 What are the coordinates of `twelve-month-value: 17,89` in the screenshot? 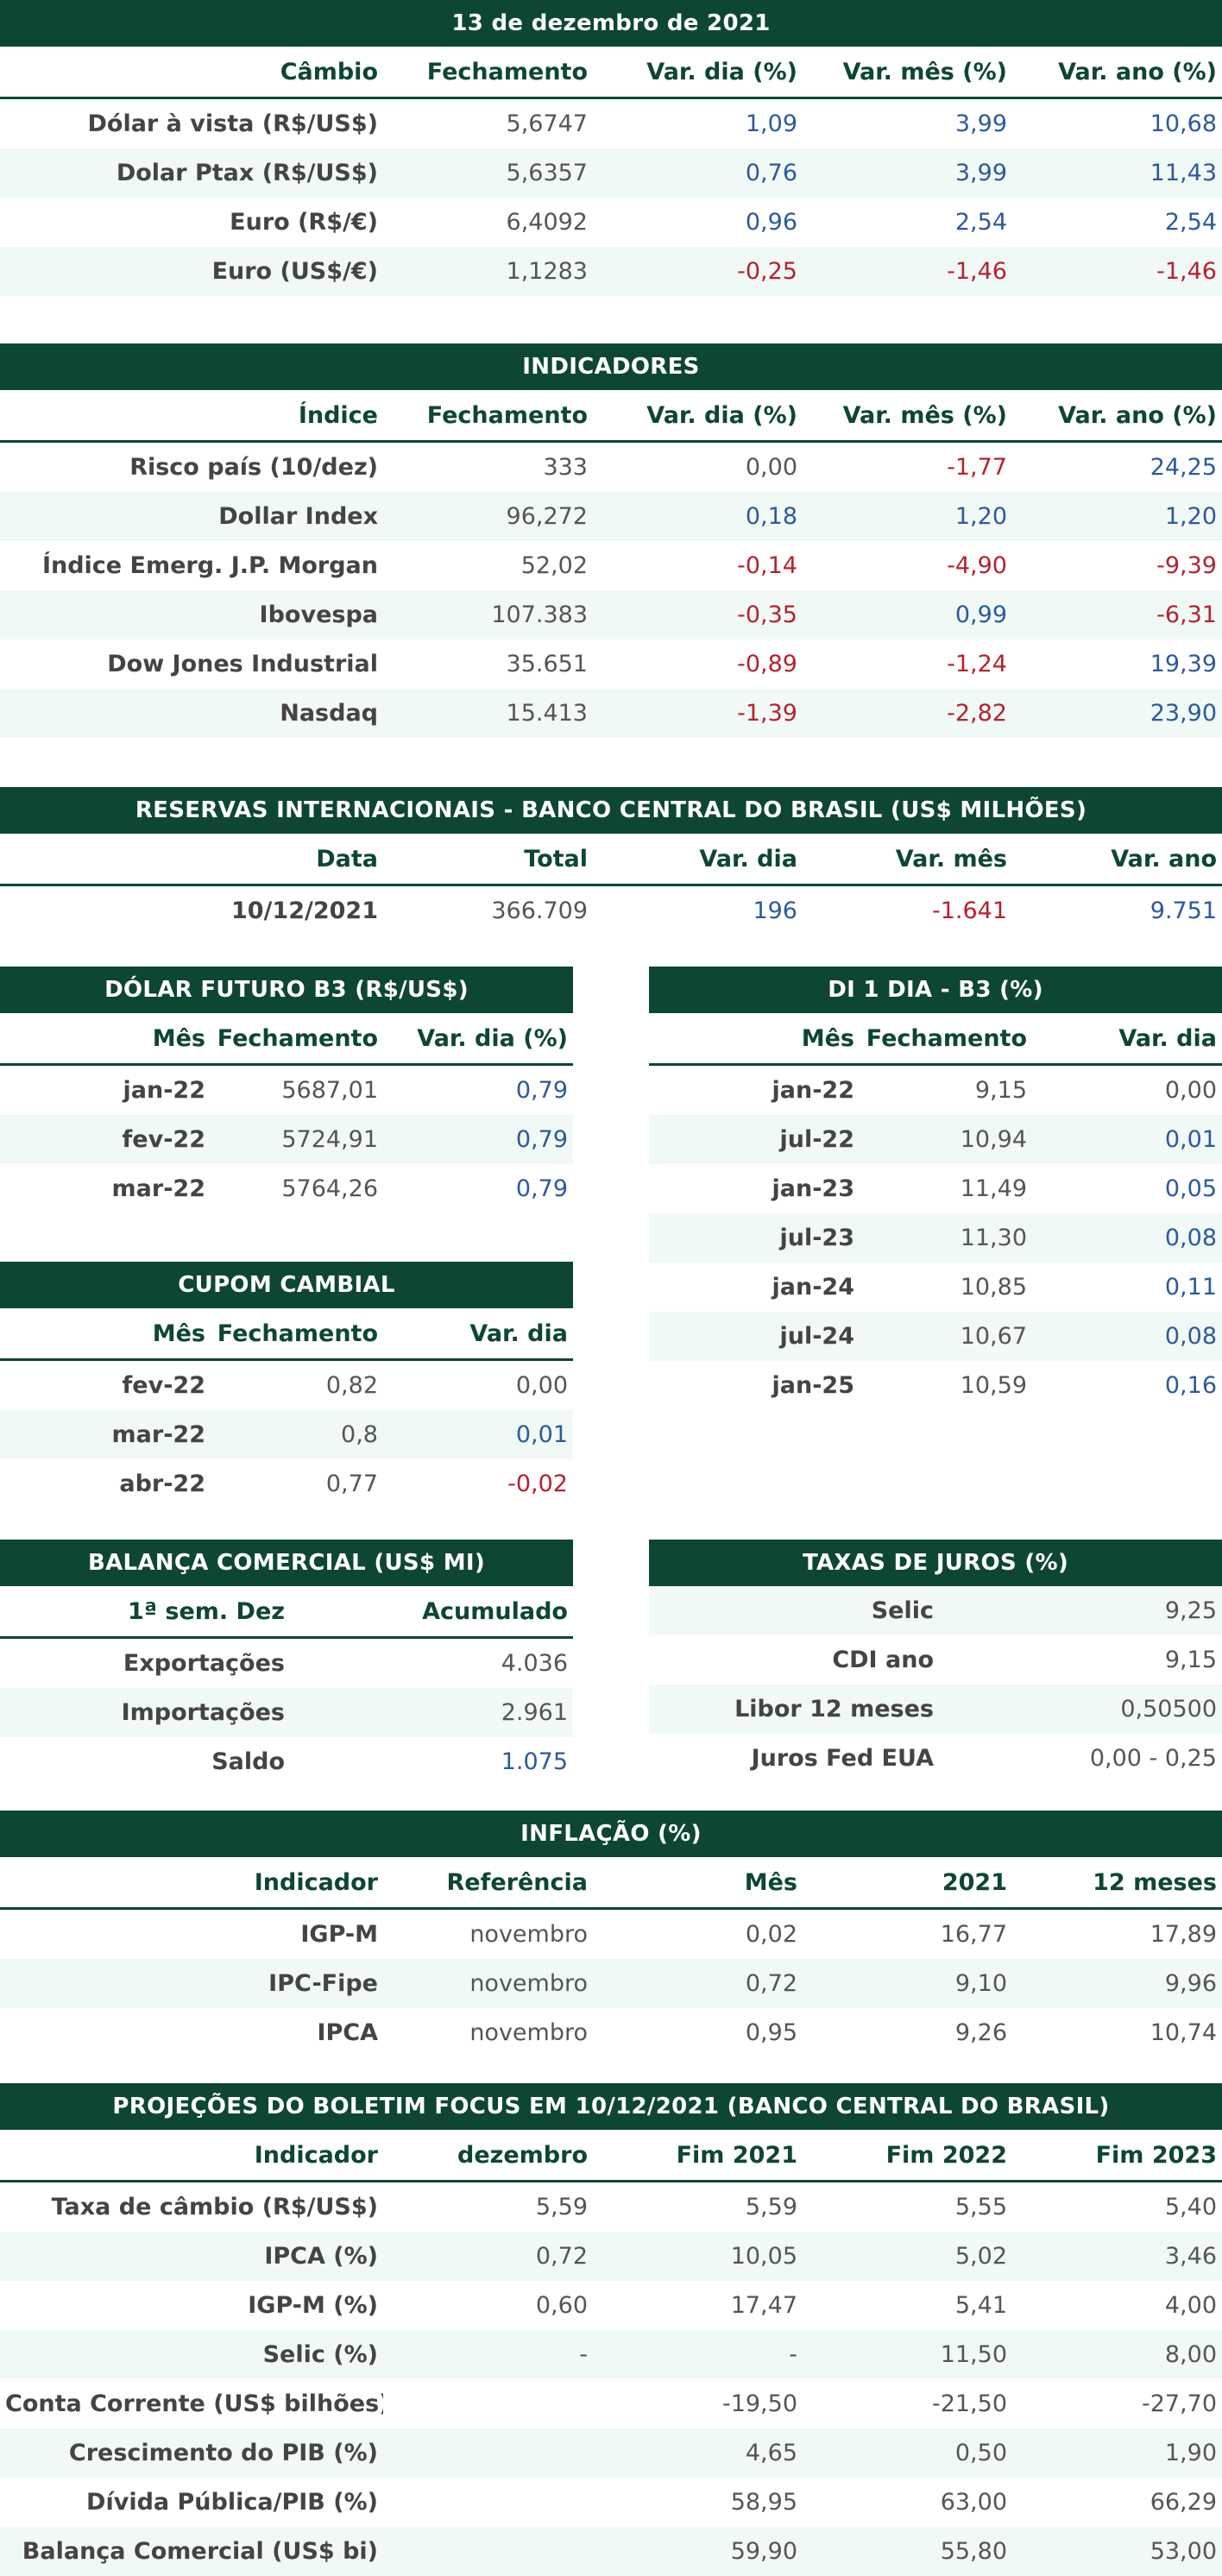 It's located at (1183, 1935).